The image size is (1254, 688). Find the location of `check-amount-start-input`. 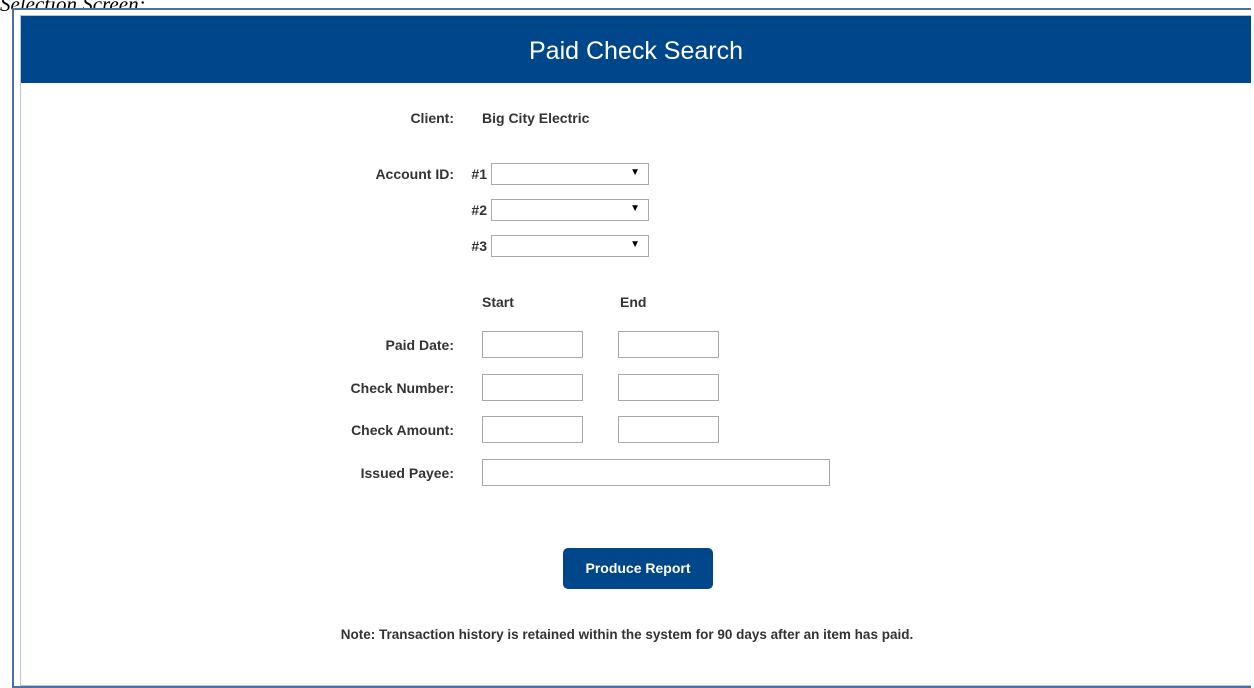

check-amount-start-input is located at coordinates (532, 429).